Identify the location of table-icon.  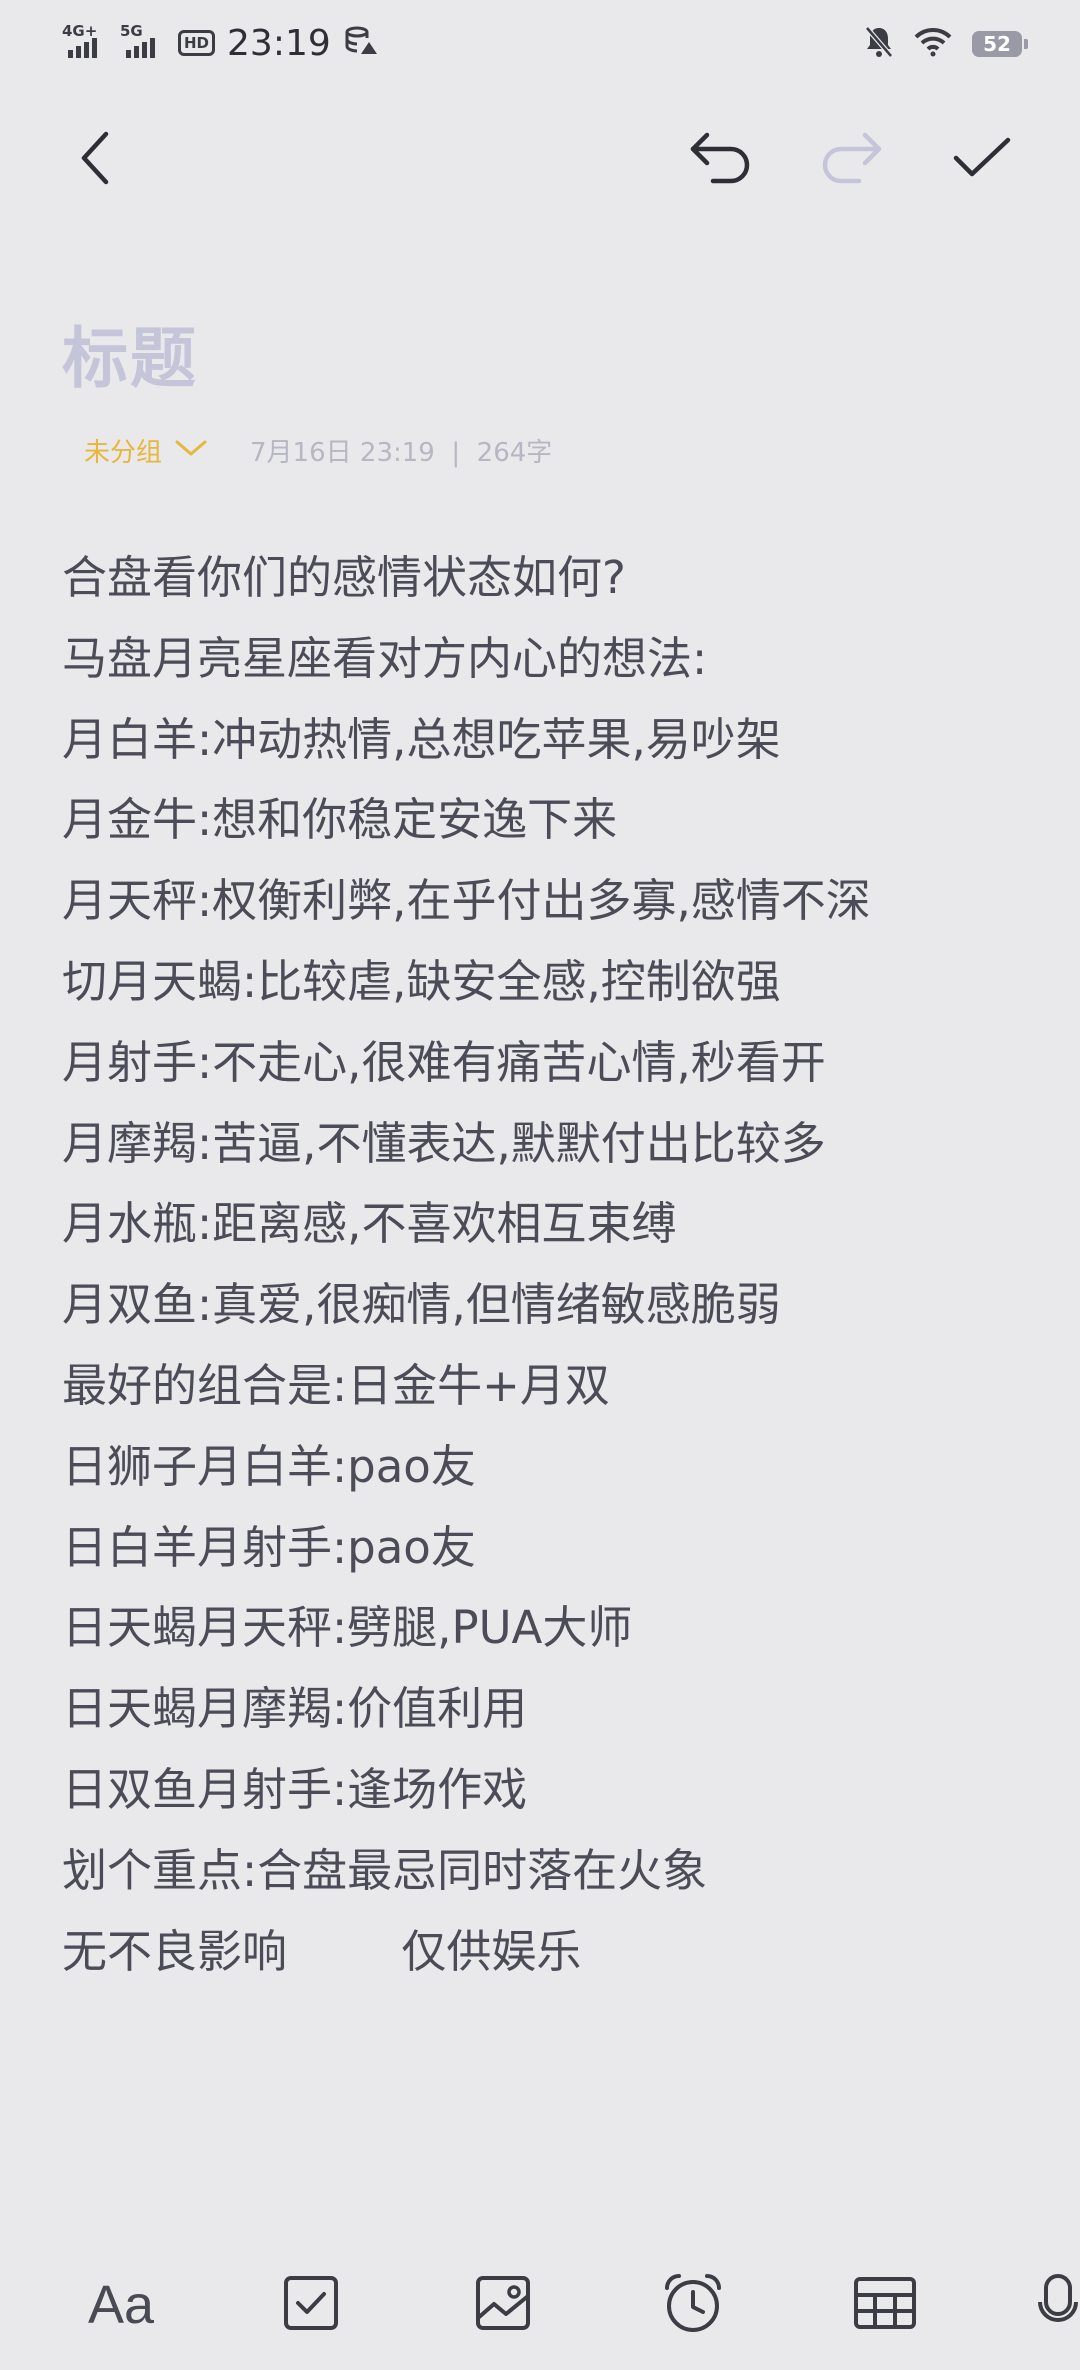
(885, 2305).